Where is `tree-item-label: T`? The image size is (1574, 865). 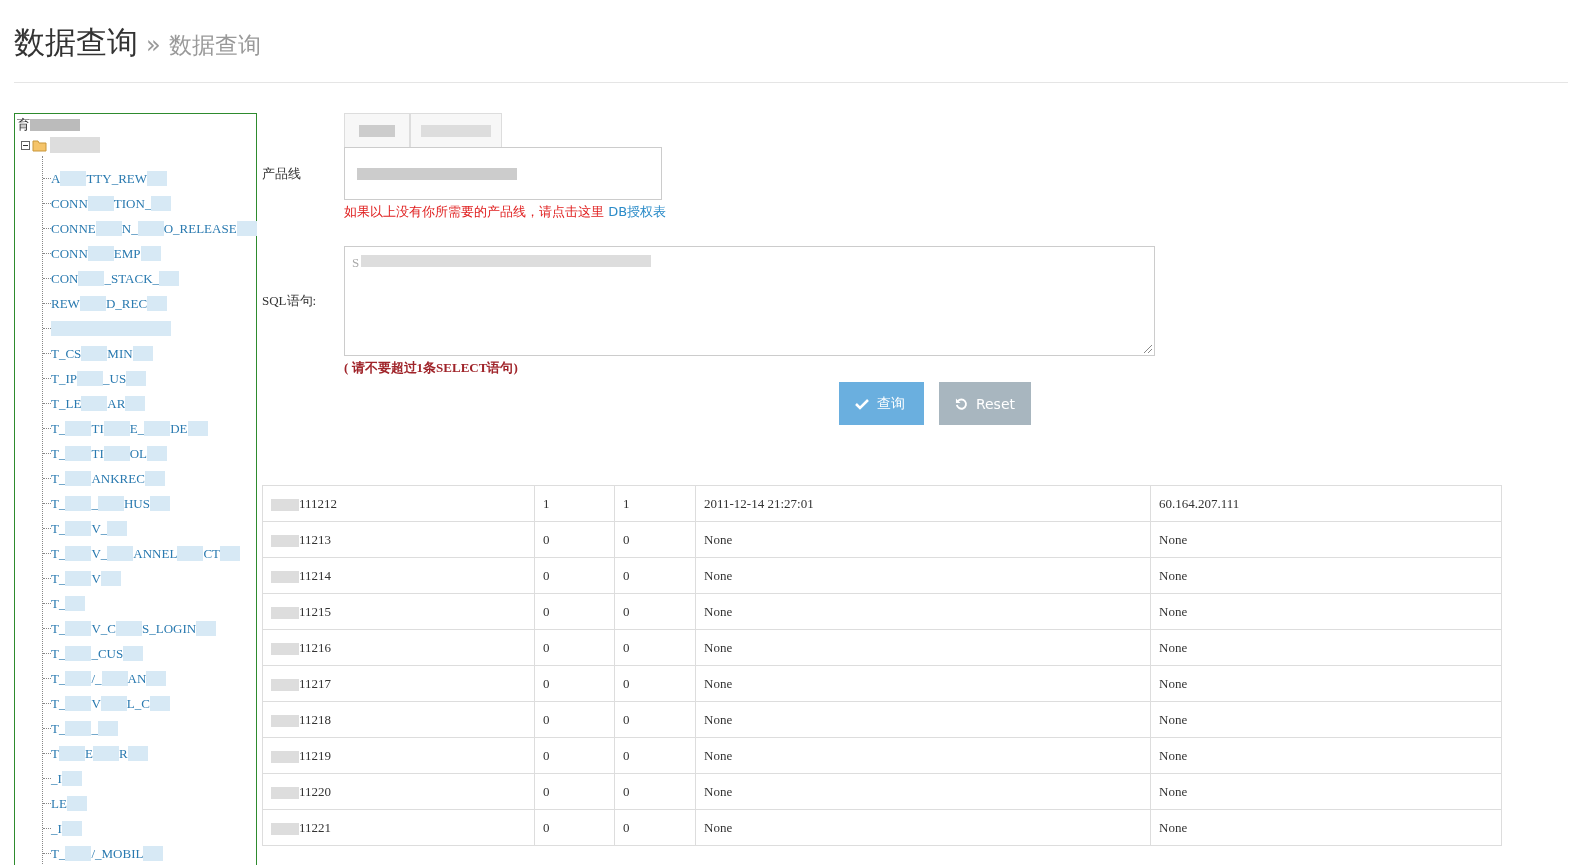
tree-item-label: T is located at coordinates (55, 753).